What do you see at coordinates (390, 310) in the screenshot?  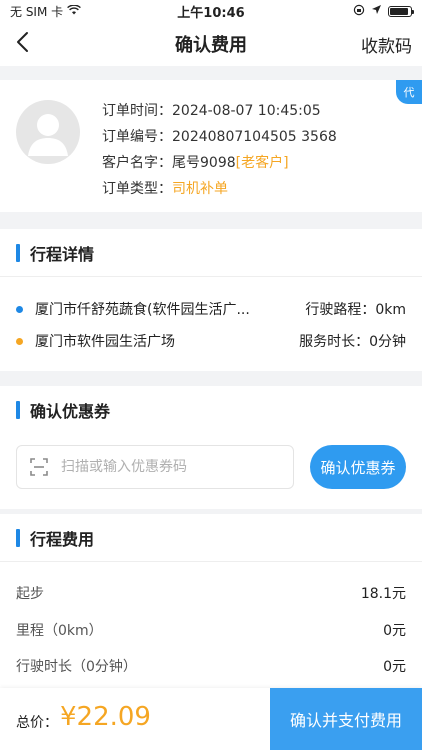 I see `distance-value: 0km` at bounding box center [390, 310].